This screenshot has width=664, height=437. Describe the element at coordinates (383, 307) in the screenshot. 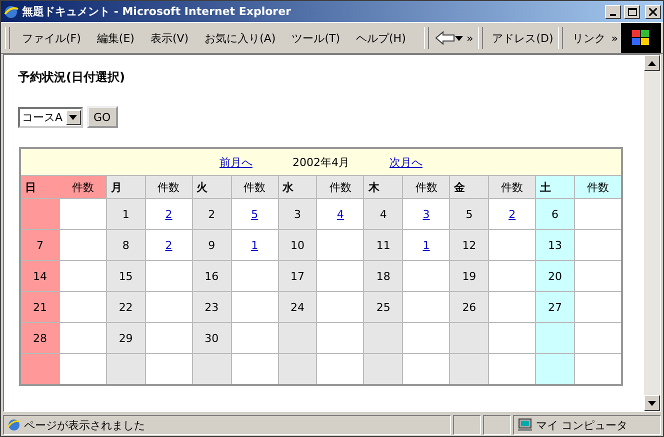

I see `date-cell: 25` at that location.